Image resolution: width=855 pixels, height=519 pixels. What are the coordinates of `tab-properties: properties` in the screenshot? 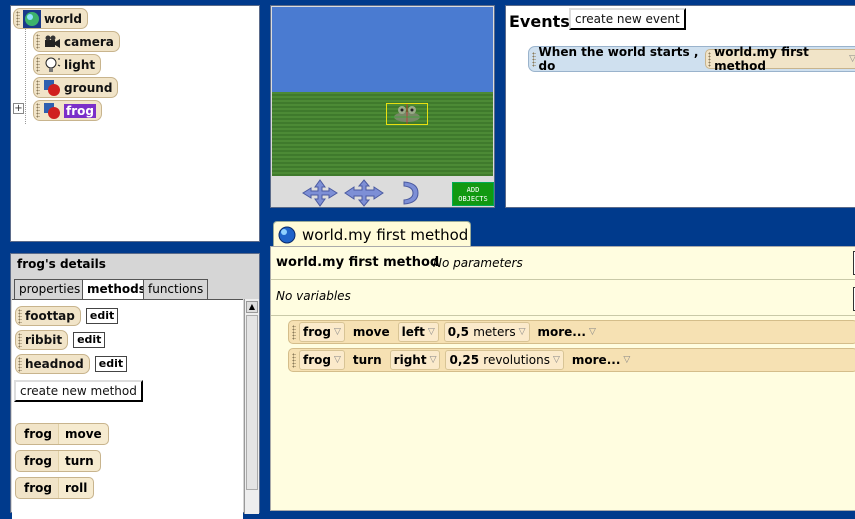 It's located at (50, 289).